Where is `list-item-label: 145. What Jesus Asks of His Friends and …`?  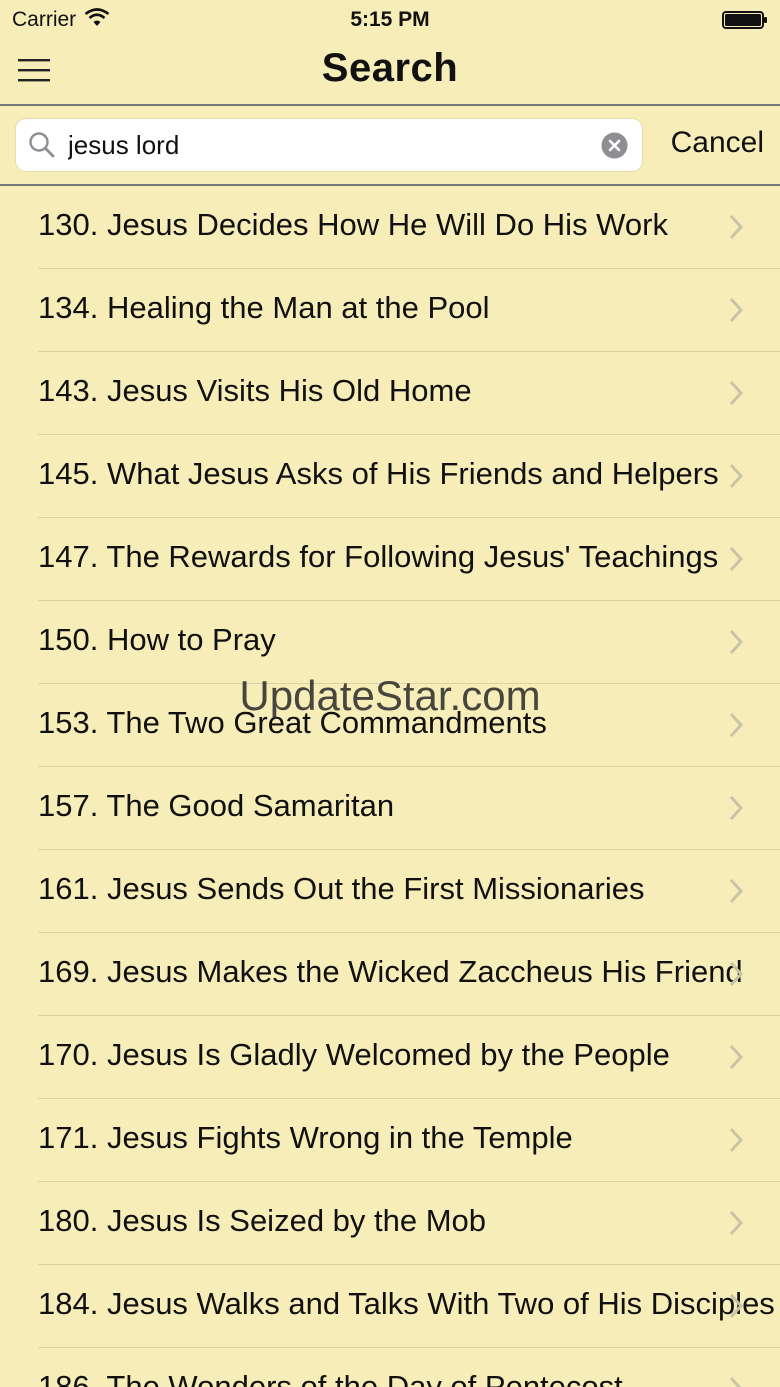
list-item-label: 145. What Jesus Asks of His Friends and … is located at coordinates (378, 473).